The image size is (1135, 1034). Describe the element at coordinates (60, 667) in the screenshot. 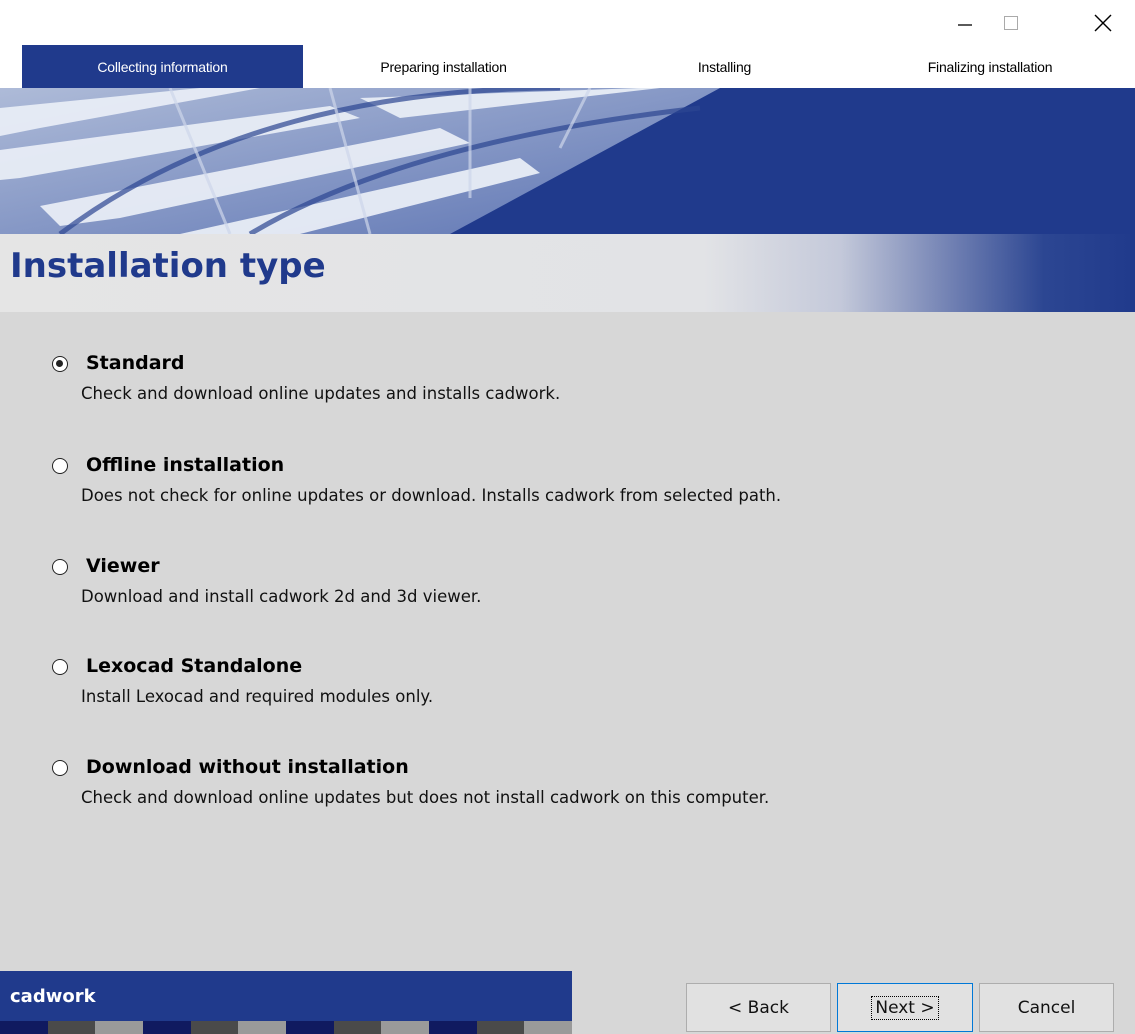

I see `radio-lexocad-standalone` at that location.